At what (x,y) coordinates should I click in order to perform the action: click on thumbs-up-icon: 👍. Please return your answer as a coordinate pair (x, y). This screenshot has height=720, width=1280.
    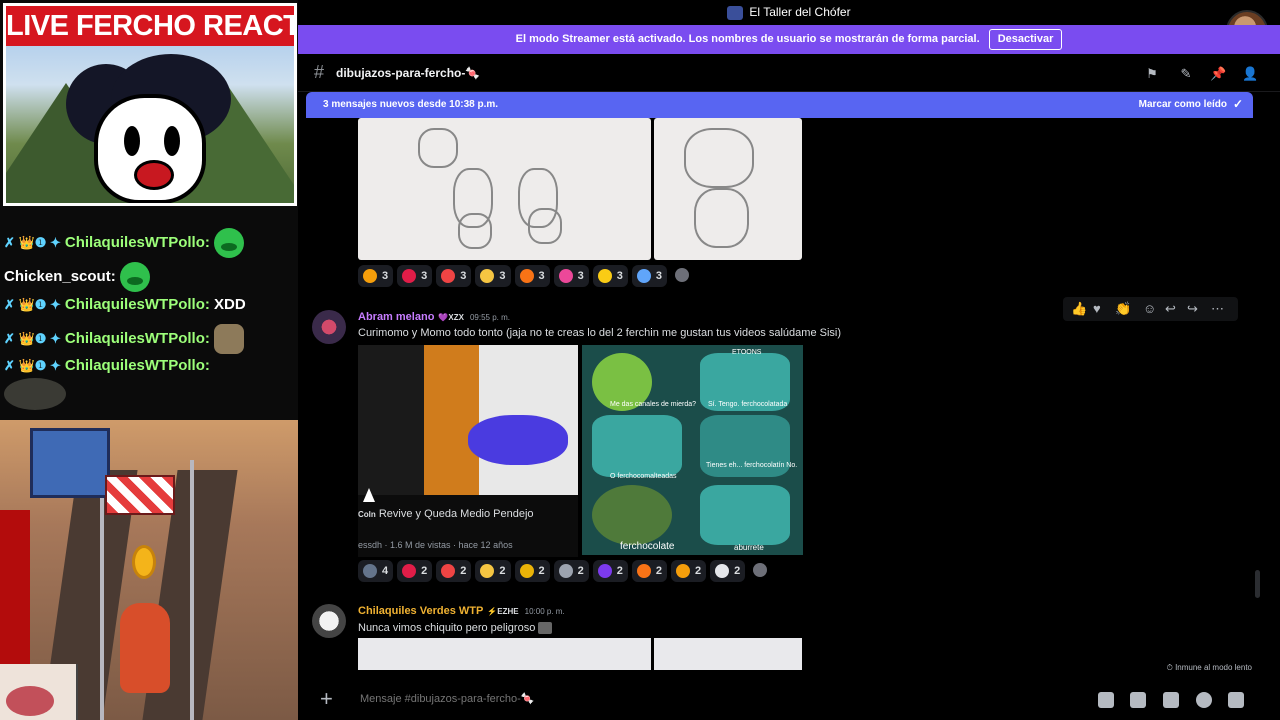
    Looking at the image, I should click on (1079, 309).